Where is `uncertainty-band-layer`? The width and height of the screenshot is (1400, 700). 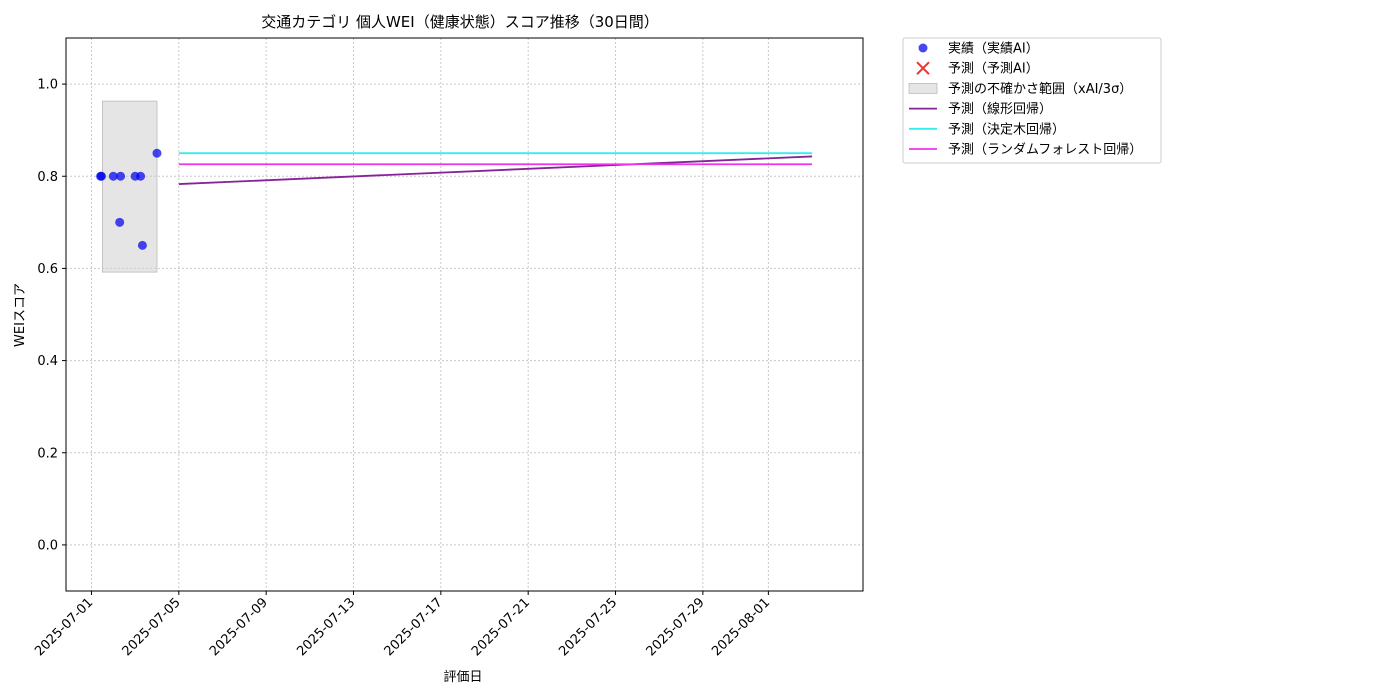 uncertainty-band-layer is located at coordinates (129, 186).